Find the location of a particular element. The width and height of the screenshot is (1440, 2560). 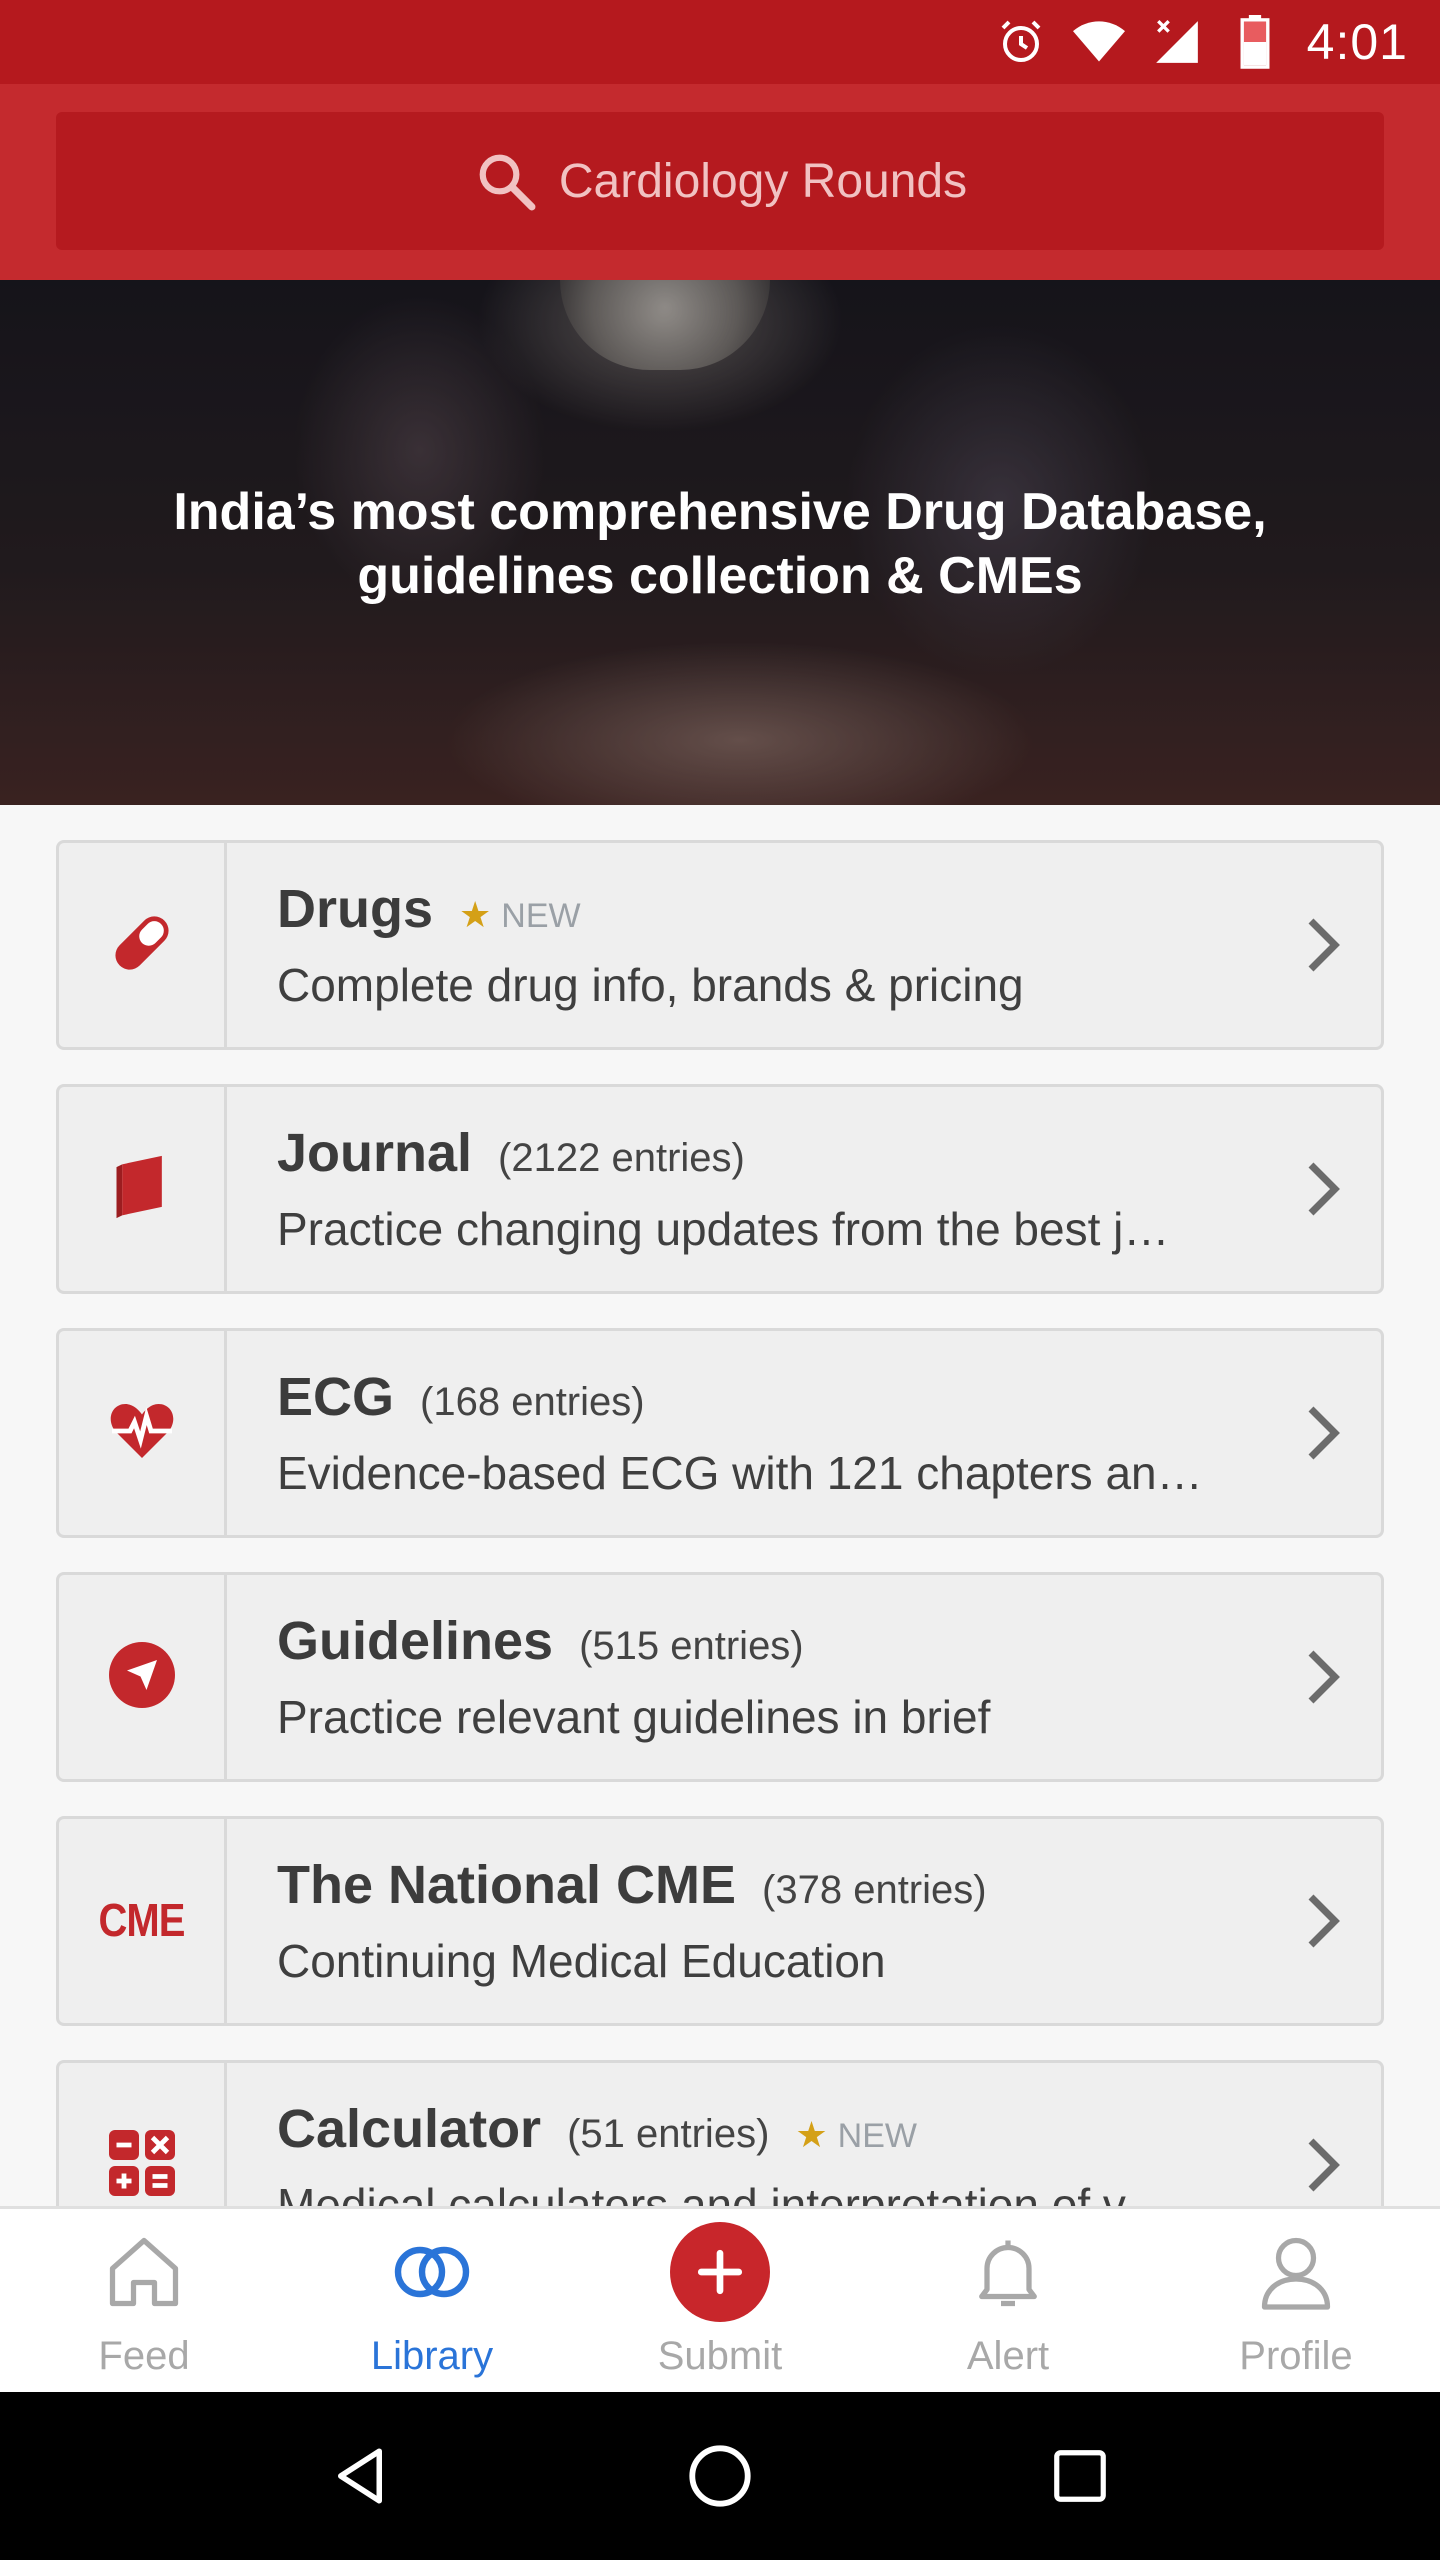

heart-pulse-icon is located at coordinates (142, 1433).